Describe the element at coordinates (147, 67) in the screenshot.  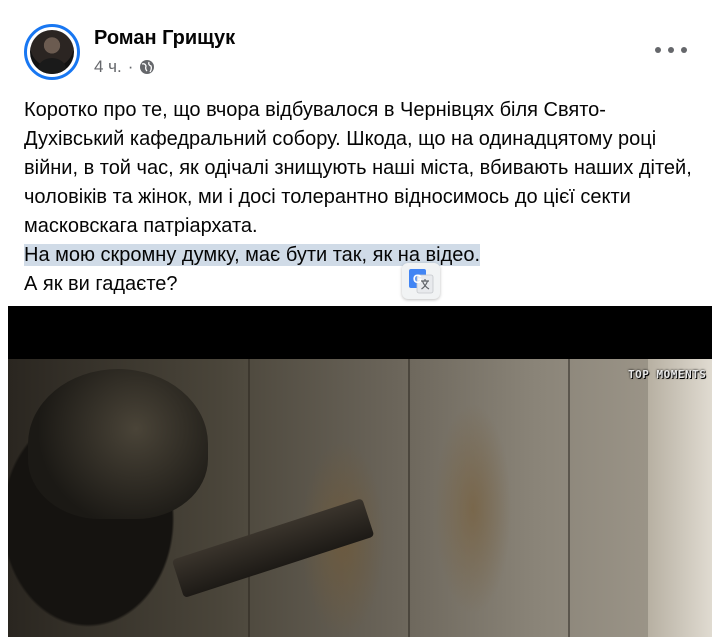
I see `globe-icon` at that location.